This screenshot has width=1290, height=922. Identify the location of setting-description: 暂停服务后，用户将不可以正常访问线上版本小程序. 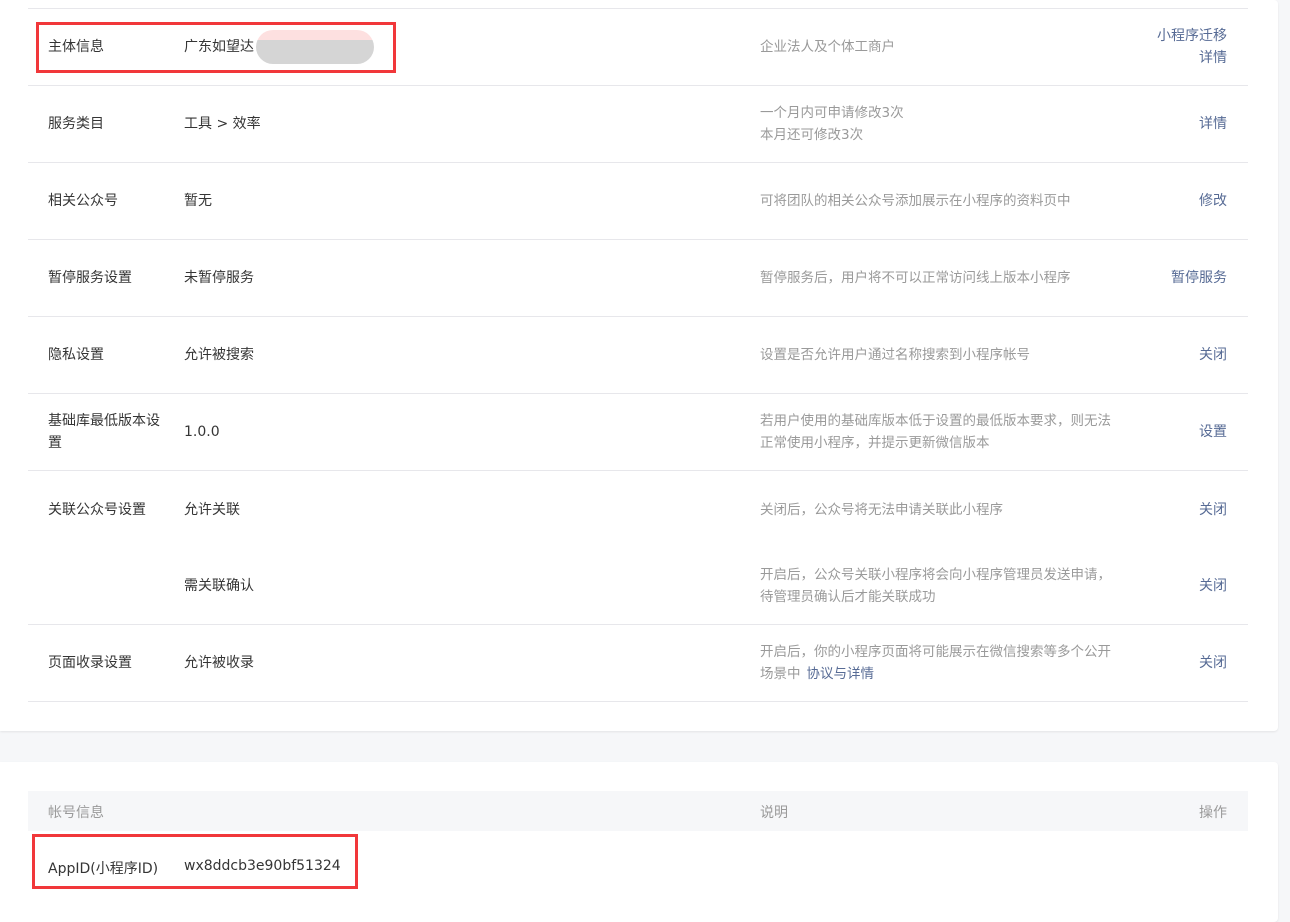
(940, 278).